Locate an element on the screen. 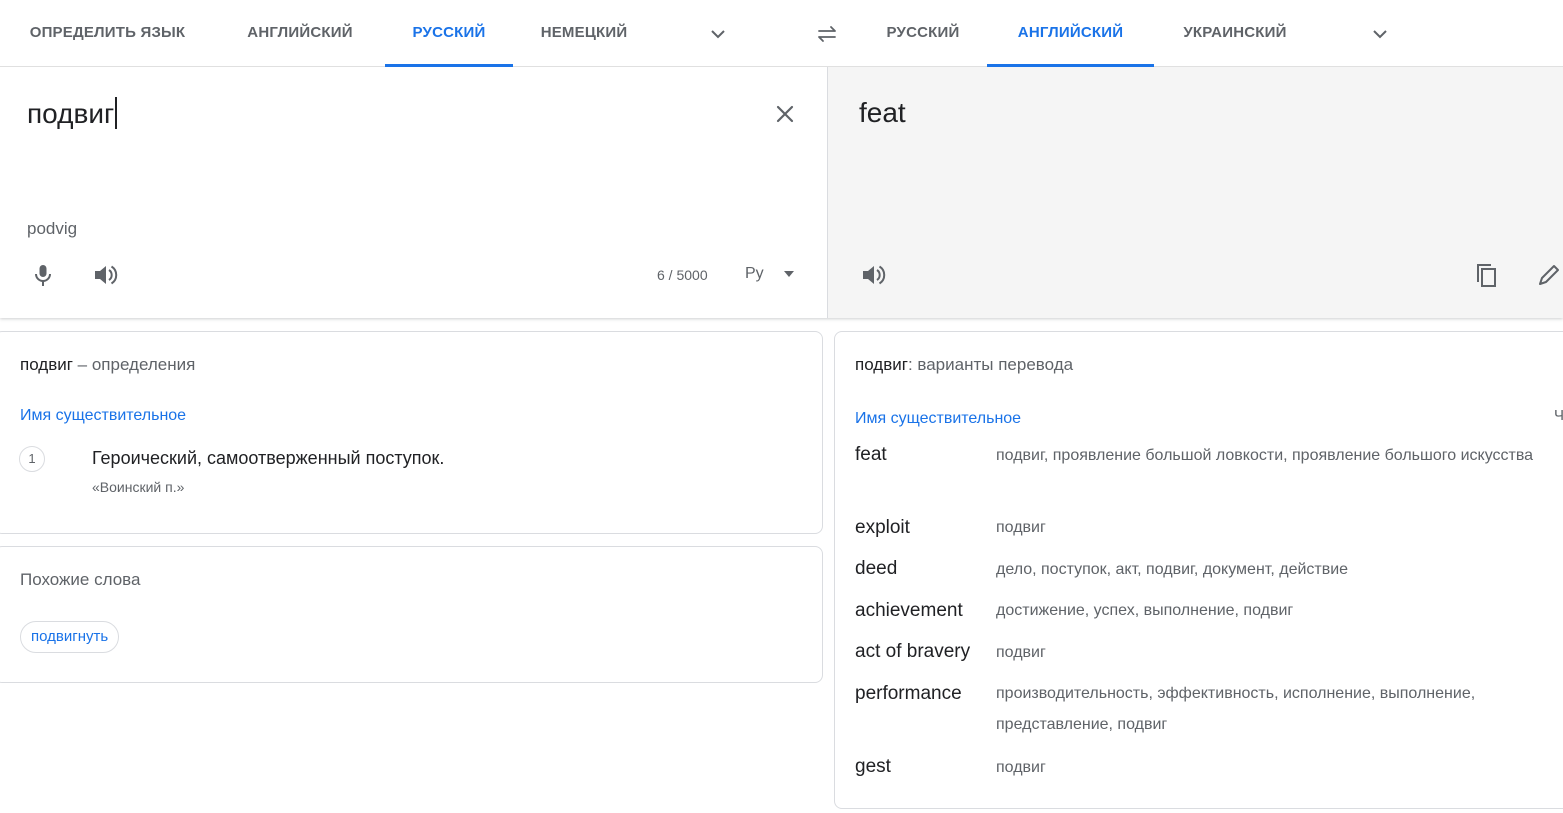 The height and width of the screenshot is (813, 1563). tab-detect-language: ОПРЕДЕЛИТЬ ЯЗЫК is located at coordinates (107, 33).